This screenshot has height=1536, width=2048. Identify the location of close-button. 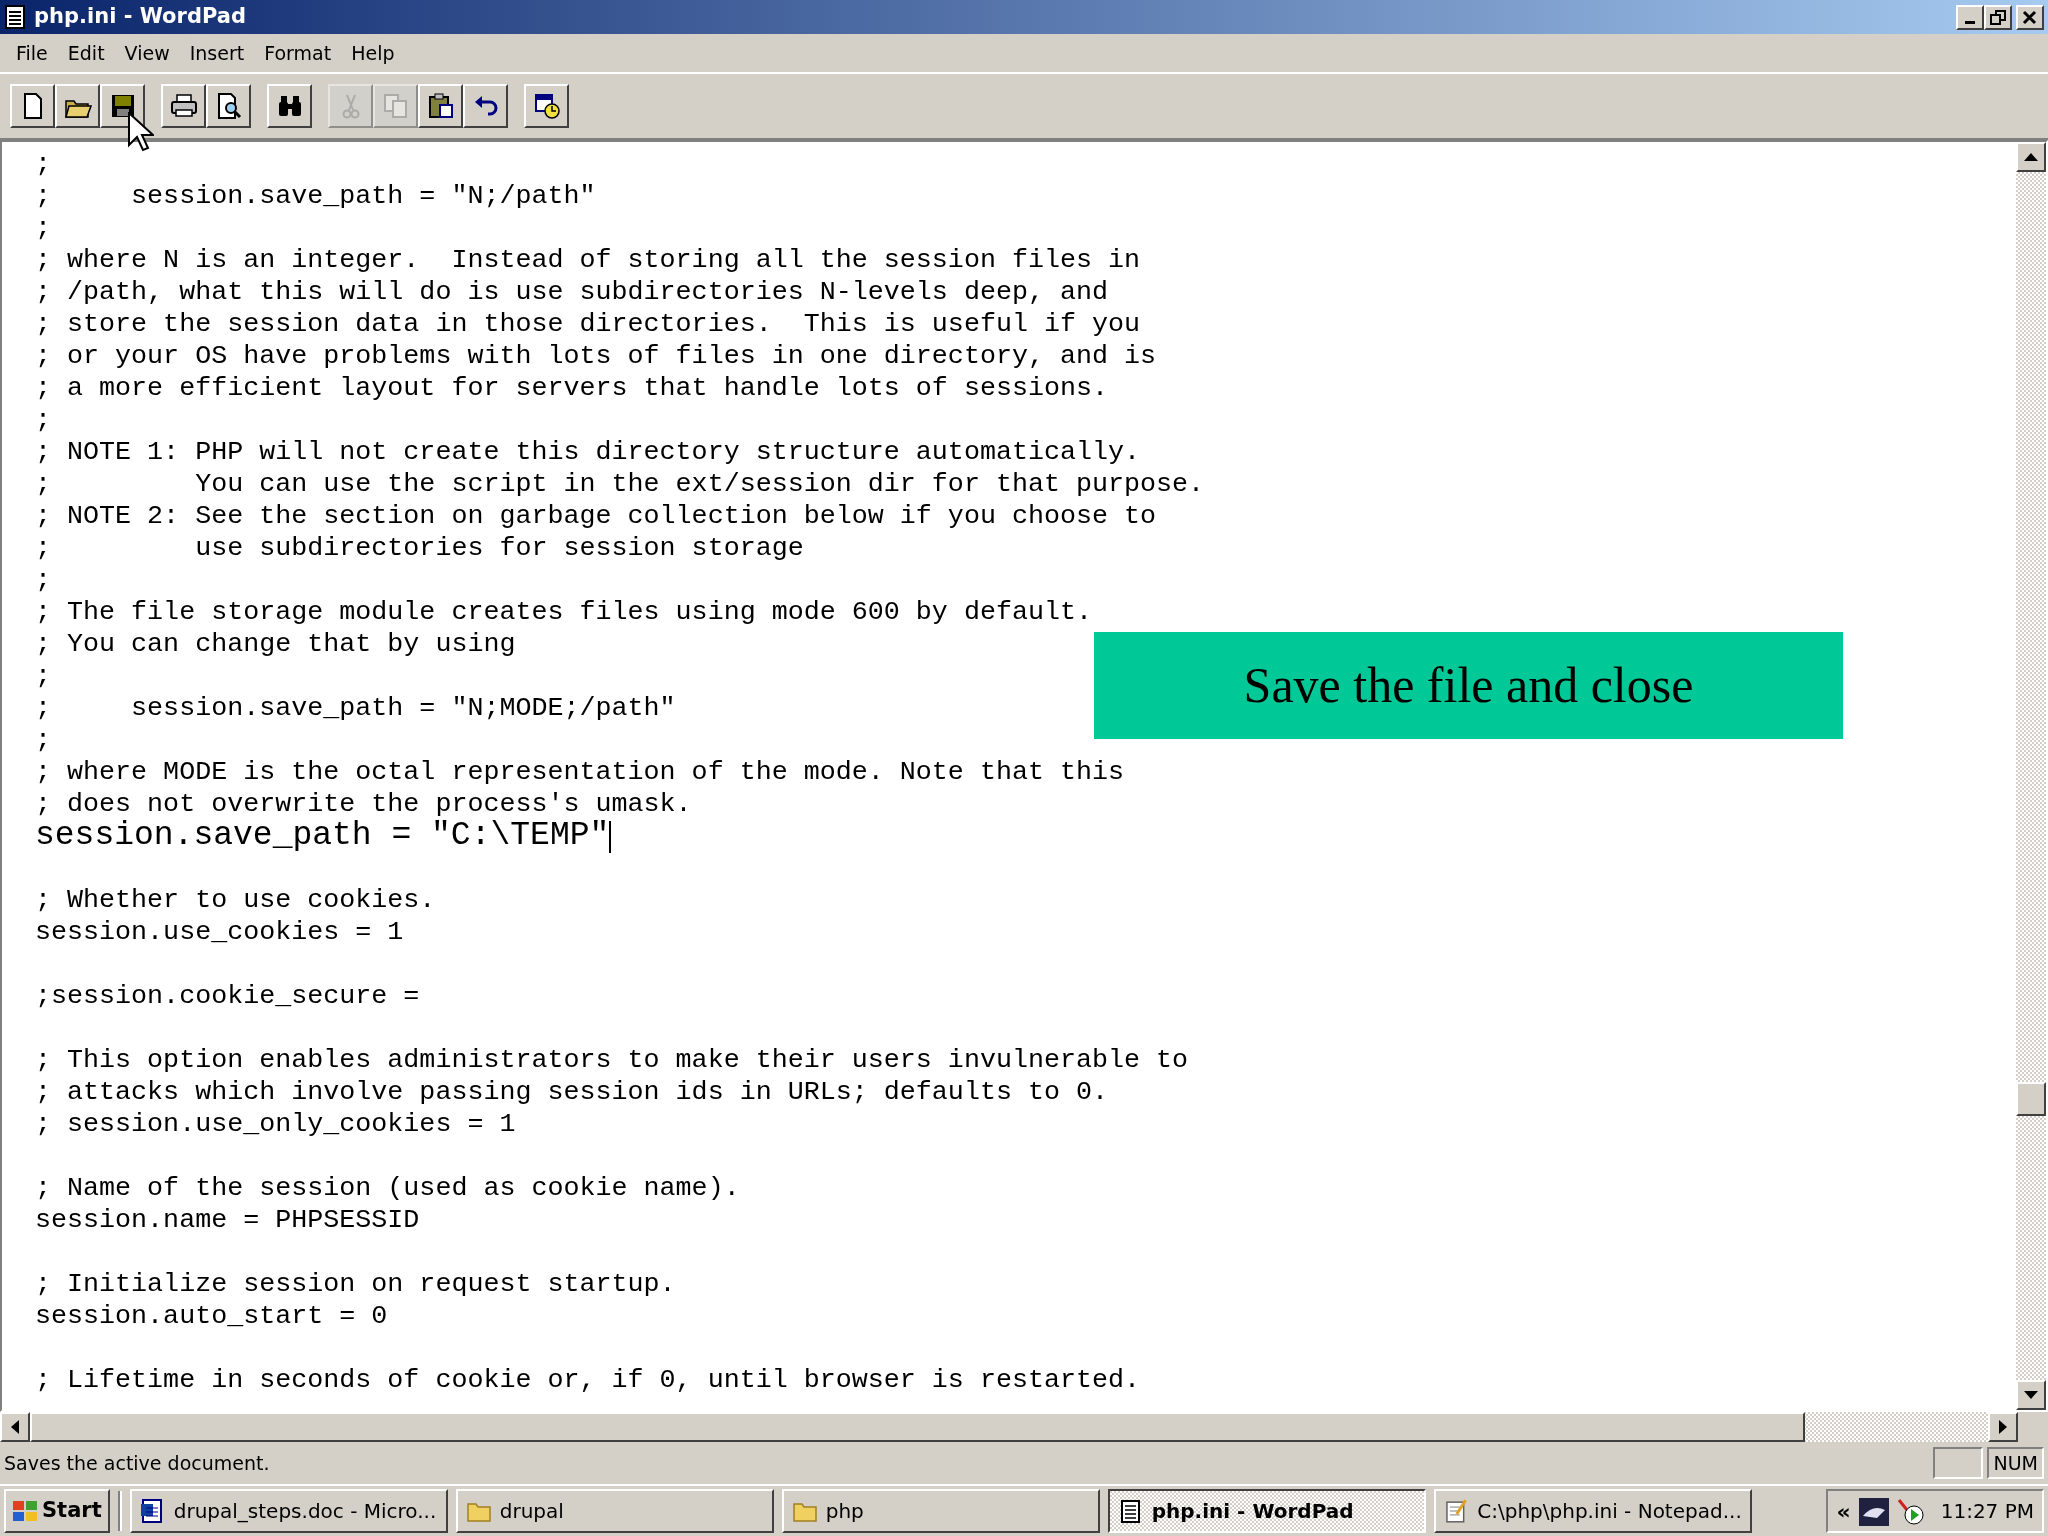
(2030, 17).